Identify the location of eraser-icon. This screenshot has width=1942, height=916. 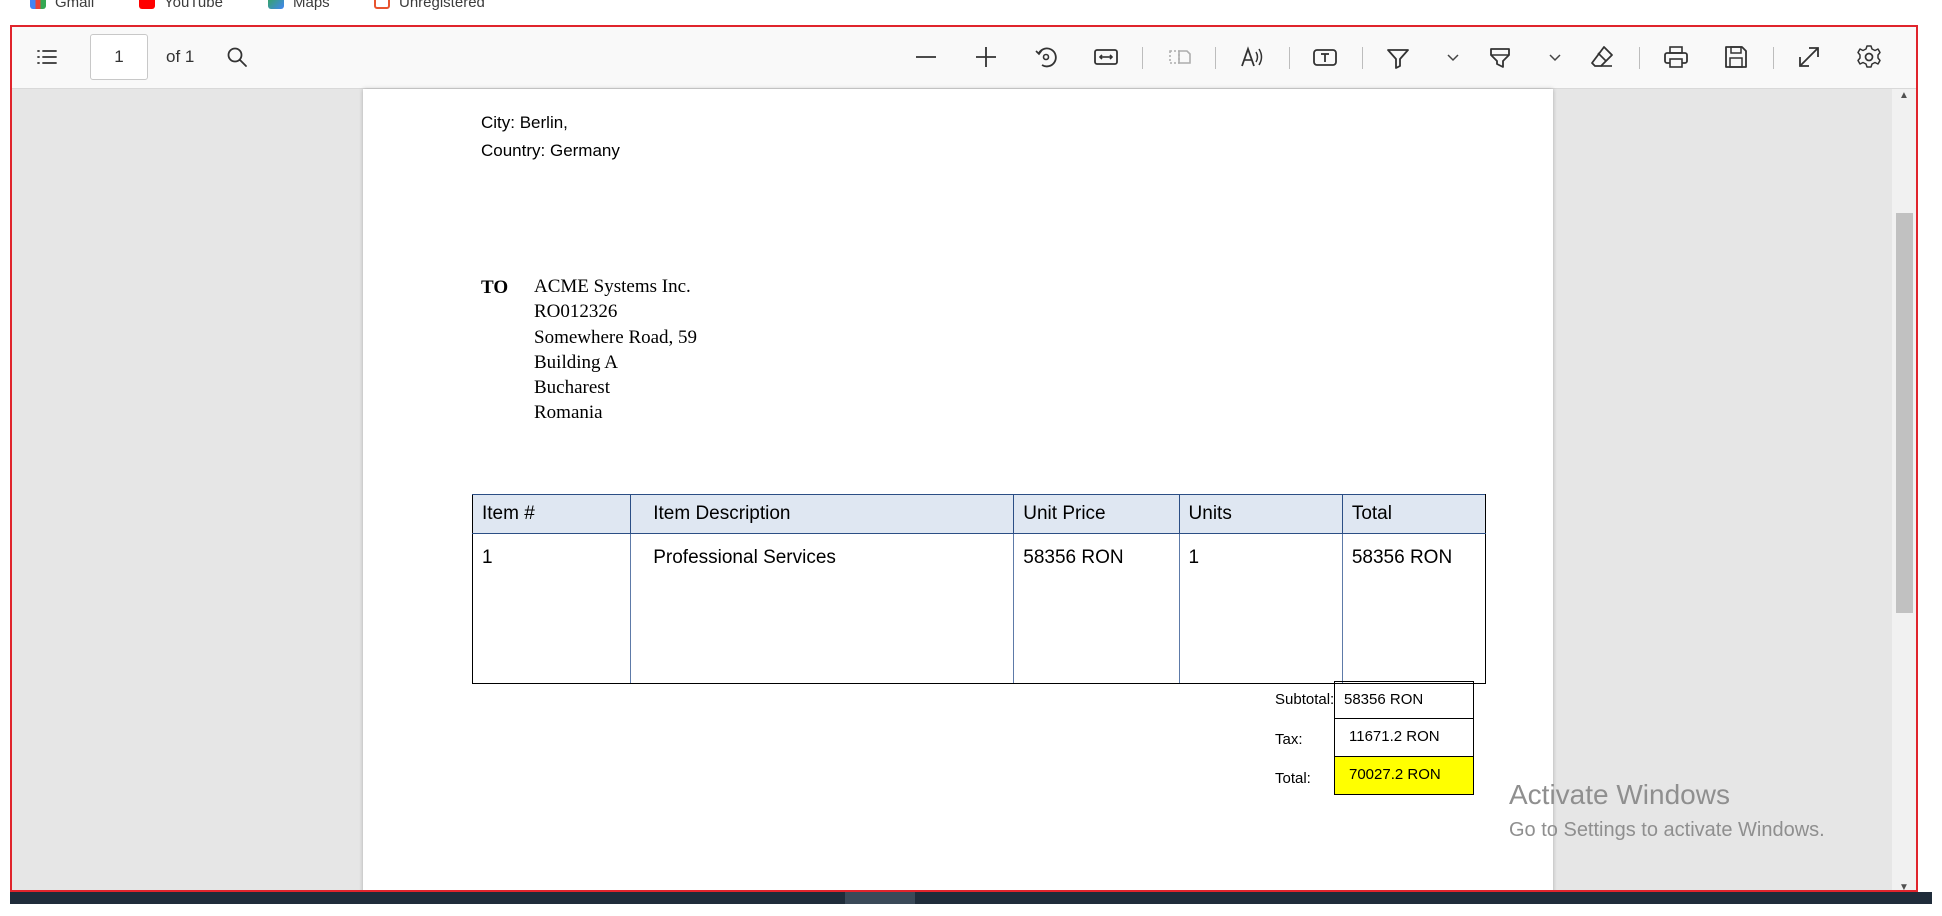
(1602, 56).